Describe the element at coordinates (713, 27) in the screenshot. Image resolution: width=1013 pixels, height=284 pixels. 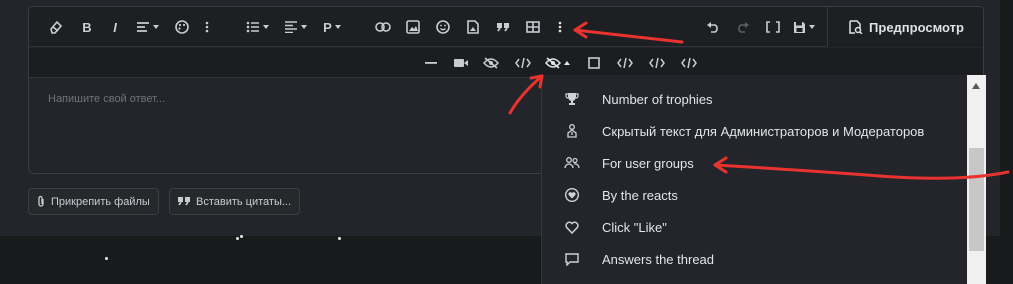
I see `undo-icon` at that location.